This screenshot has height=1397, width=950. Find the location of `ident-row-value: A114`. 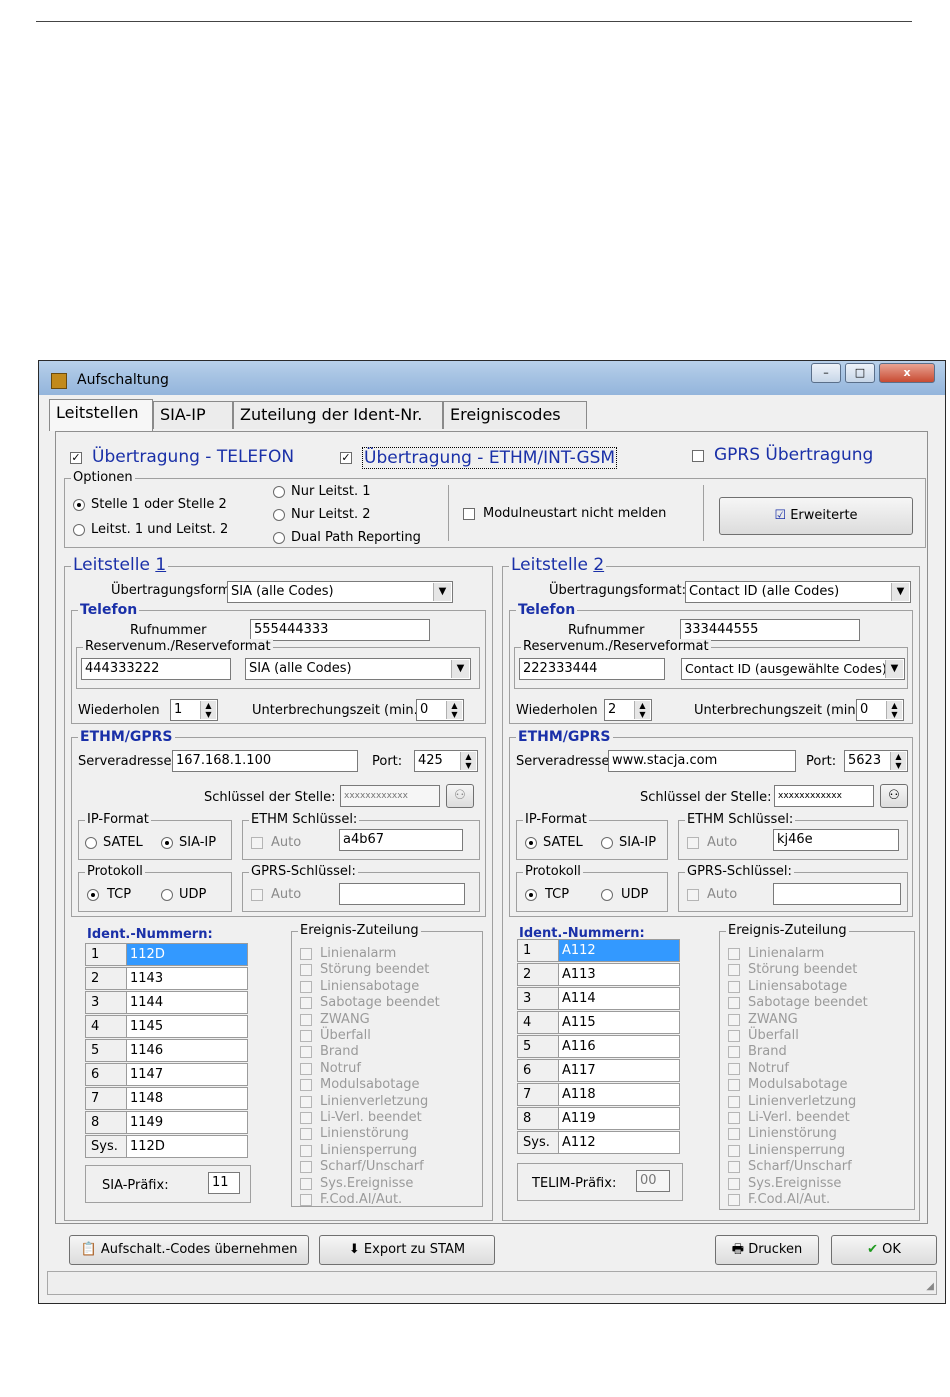

ident-row-value: A114 is located at coordinates (619, 998).